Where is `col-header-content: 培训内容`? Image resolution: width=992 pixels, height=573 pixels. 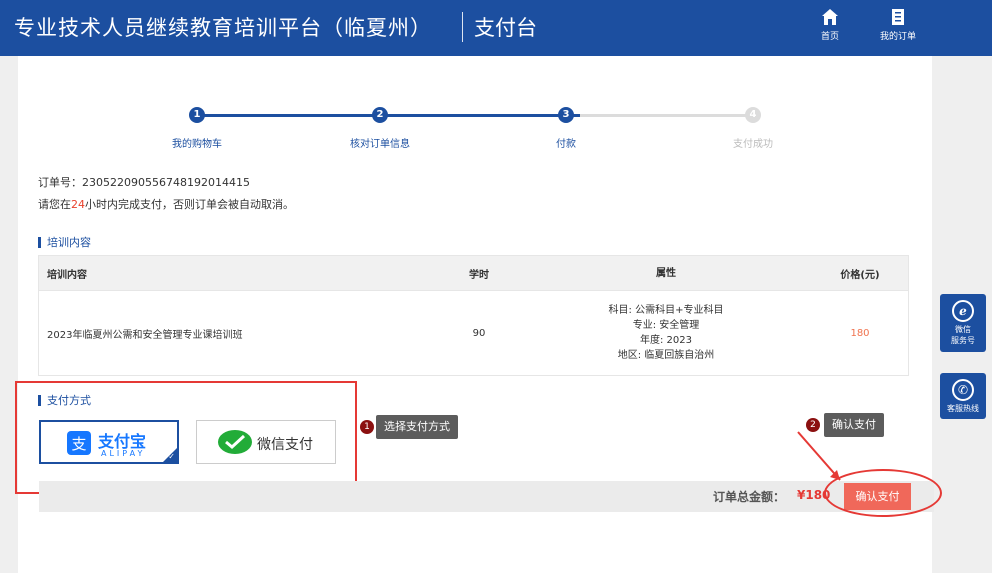
col-header-content: 培训内容 is located at coordinates (238, 273).